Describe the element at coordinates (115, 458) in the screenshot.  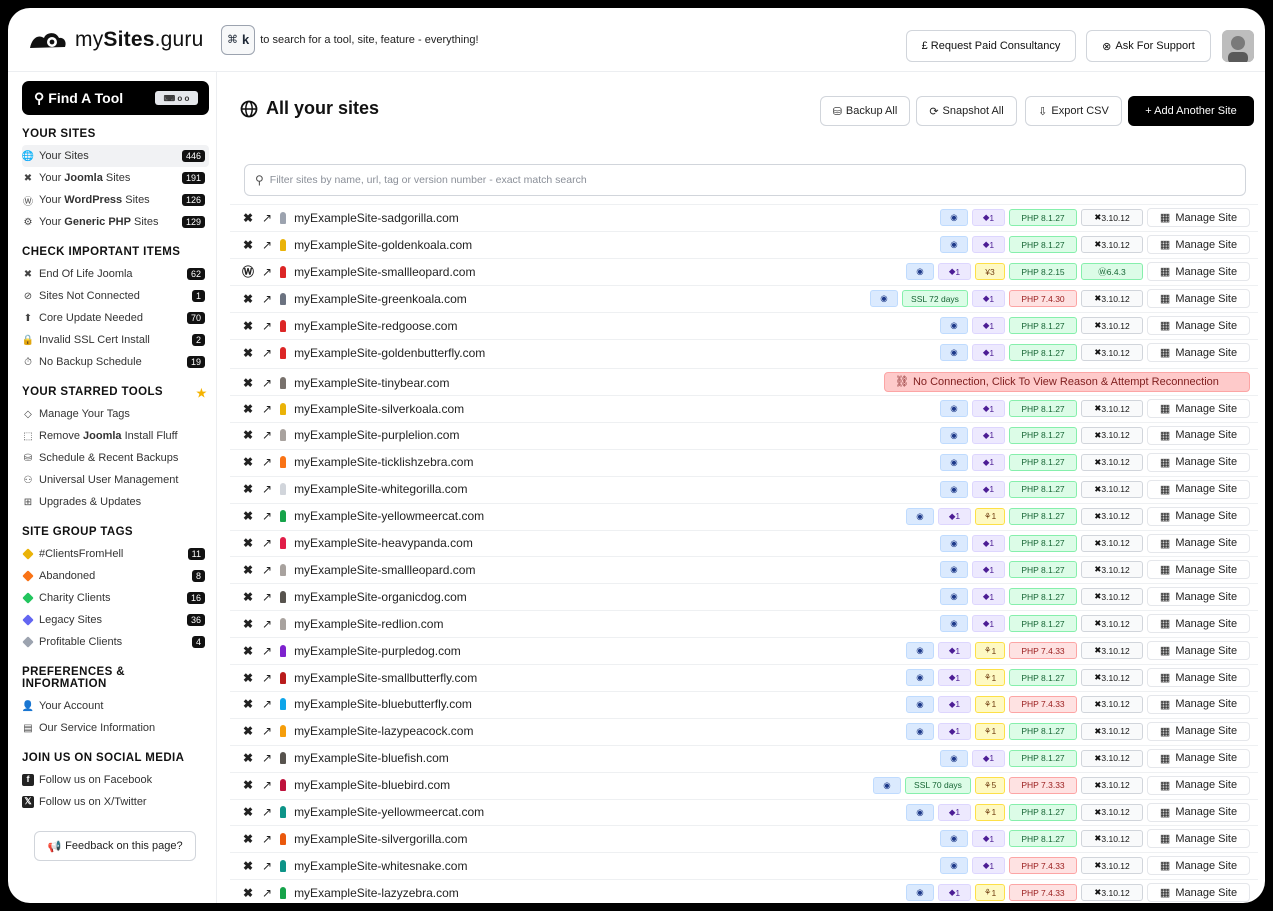
I see `sidebar-item-starred-2: ⛁ Schedule & Recent Backups` at that location.